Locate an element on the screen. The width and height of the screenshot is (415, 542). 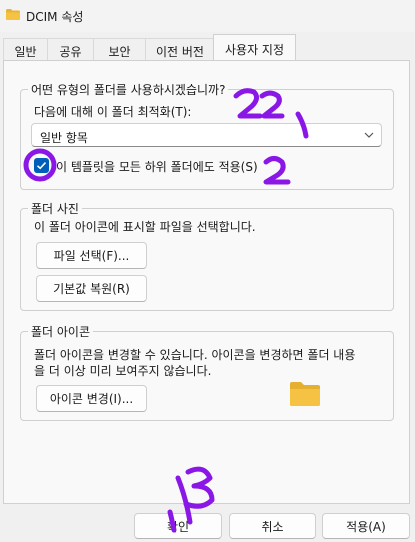
folder-pictures-legend: 폴더 사진 is located at coordinates (55, 208).